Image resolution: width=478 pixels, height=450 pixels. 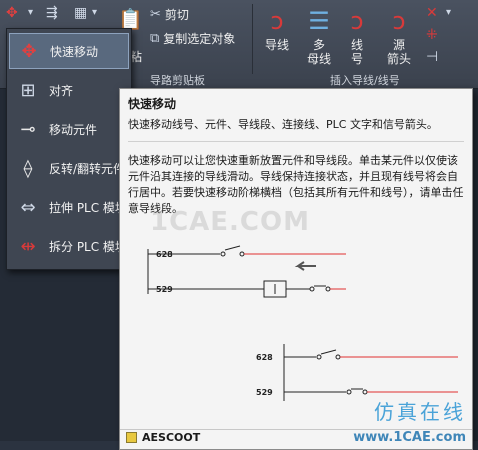 I want to click on source-arrow-label-1: 源, so click(x=398, y=45).